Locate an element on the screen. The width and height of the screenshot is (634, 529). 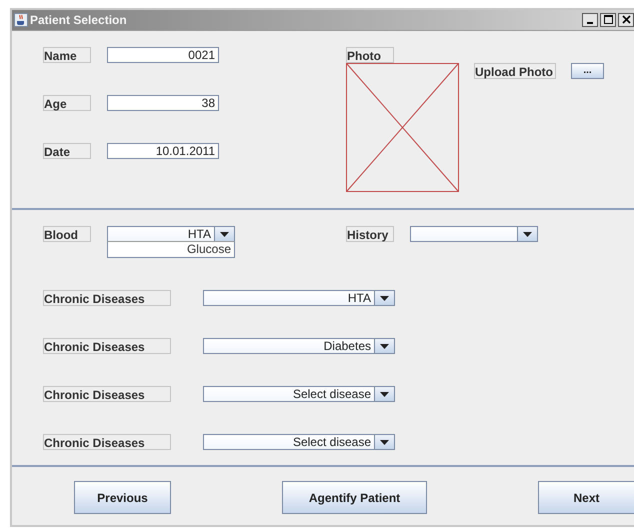
blood-label: Blood is located at coordinates (67, 234).